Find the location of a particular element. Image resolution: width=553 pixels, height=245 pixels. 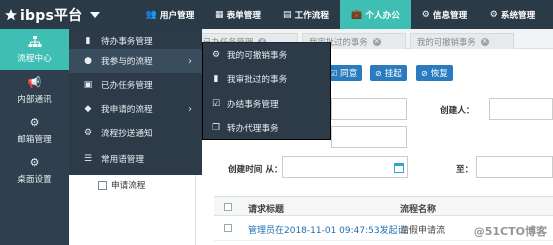

submenu-item-delegated: ❐ 转办代理事务 is located at coordinates (266, 128).